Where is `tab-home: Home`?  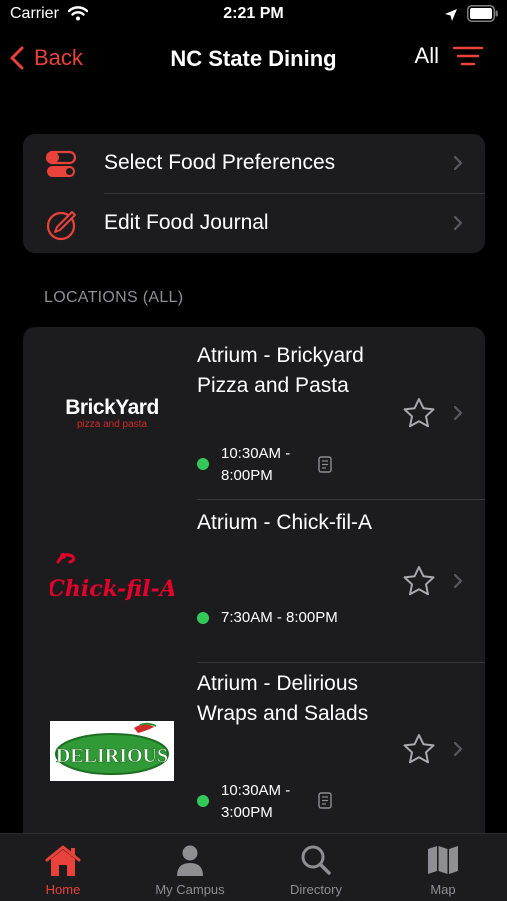 tab-home: Home is located at coordinates (63, 867).